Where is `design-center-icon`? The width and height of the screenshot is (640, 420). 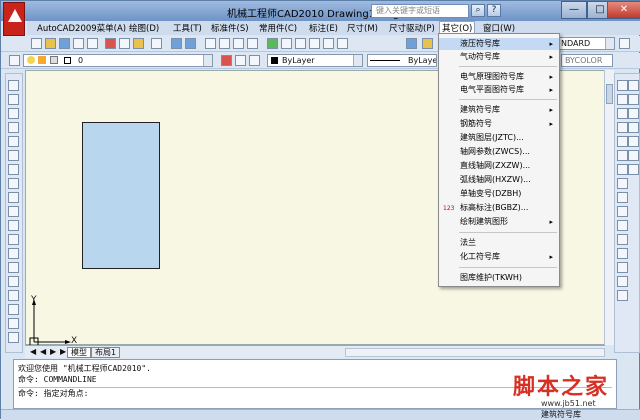
design-center-icon is located at coordinates (286, 43).